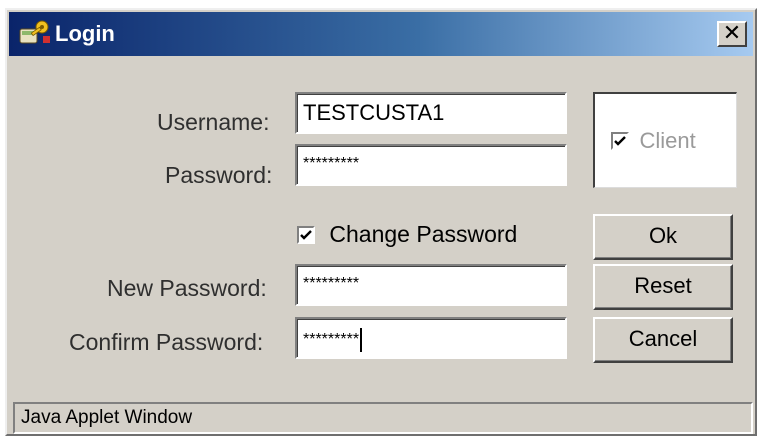 This screenshot has height=439, width=763. Describe the element at coordinates (34, 32) in the screenshot. I see `key-icon` at that location.